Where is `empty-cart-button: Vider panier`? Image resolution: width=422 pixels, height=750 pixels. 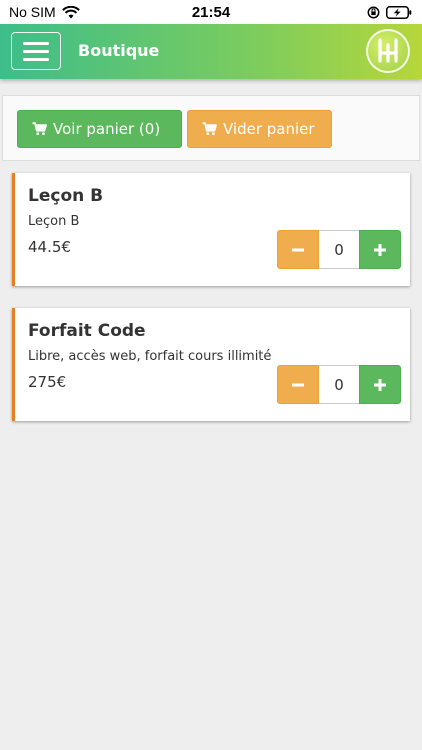 empty-cart-button: Vider panier is located at coordinates (259, 129).